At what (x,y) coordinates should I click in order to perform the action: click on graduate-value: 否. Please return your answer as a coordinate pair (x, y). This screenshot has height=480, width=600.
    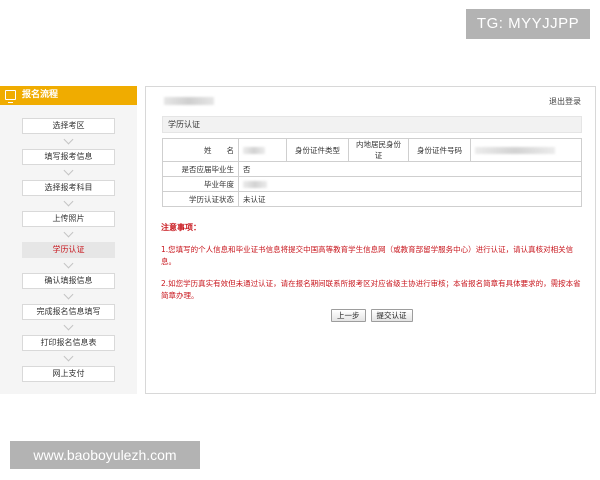
    Looking at the image, I should click on (410, 169).